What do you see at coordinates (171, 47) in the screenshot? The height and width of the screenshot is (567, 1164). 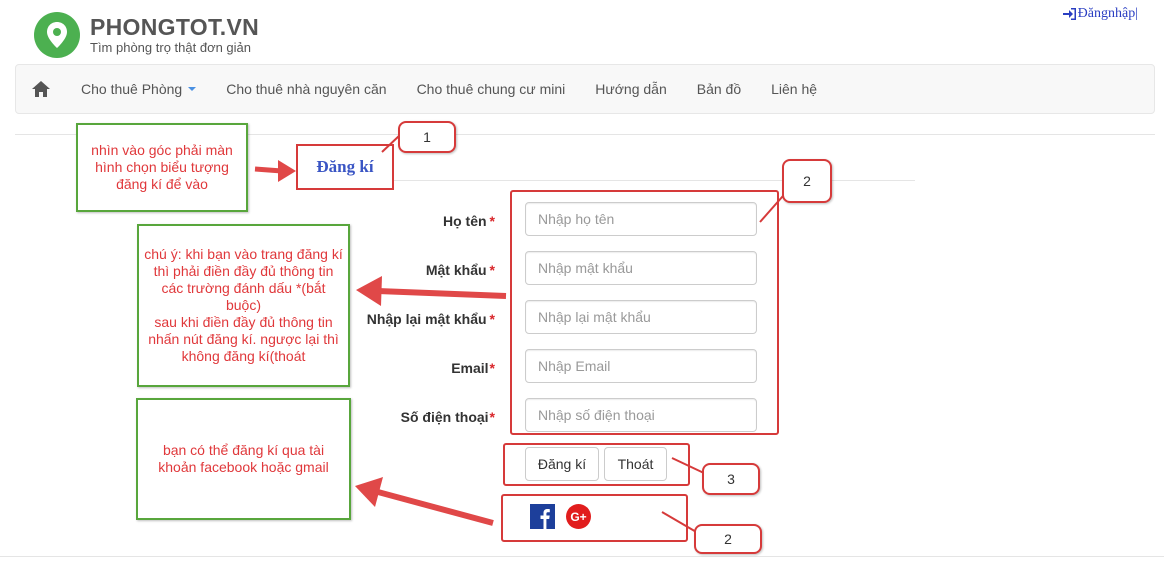 I see `logo-subtitle: Tìm phòng trọ thật đơn giản` at bounding box center [171, 47].